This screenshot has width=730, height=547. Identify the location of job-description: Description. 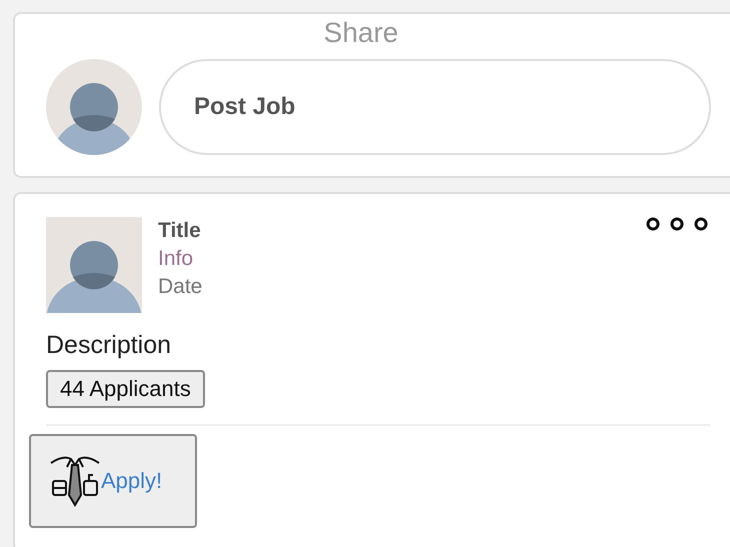
(109, 345).